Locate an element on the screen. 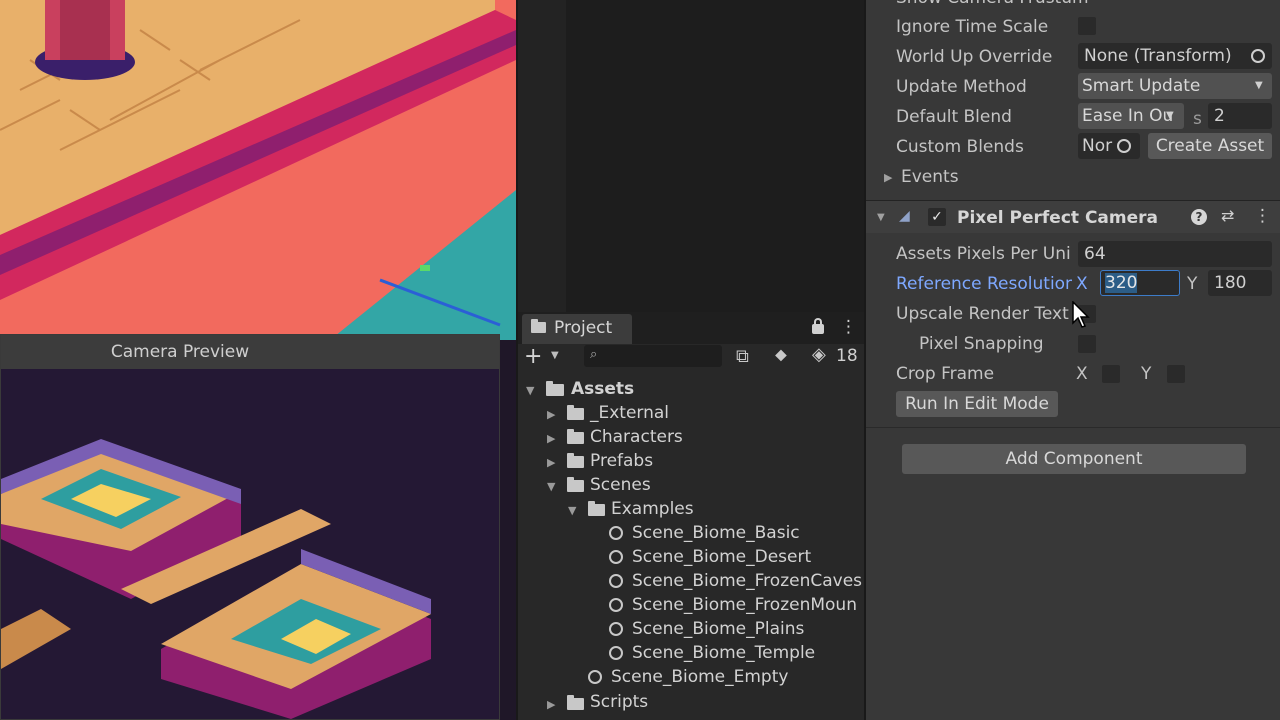 Image resolution: width=1280 pixels, height=720 pixels. crop-frame-y-label: Y is located at coordinates (1146, 374).